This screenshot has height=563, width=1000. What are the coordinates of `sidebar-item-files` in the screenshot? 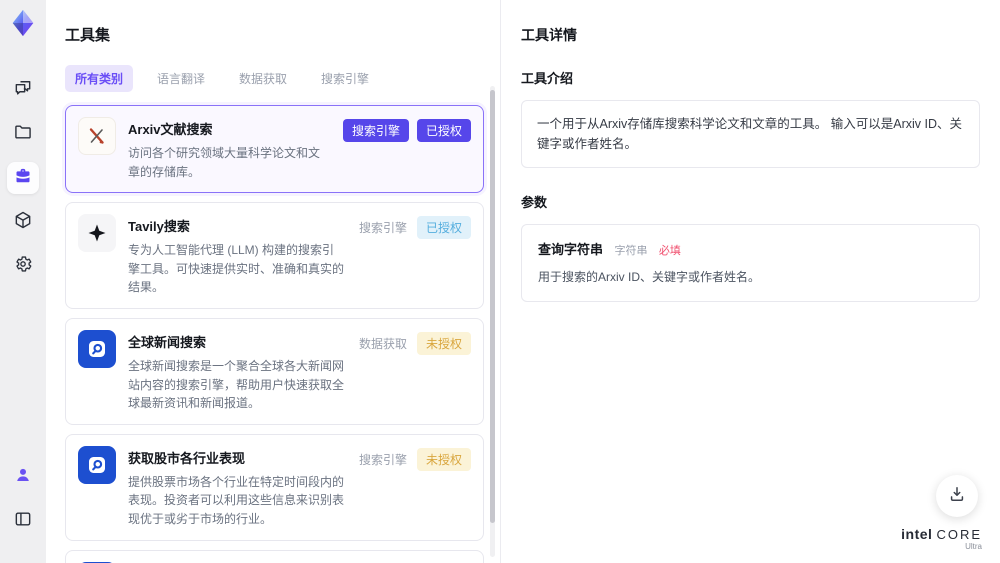 It's located at (23, 134).